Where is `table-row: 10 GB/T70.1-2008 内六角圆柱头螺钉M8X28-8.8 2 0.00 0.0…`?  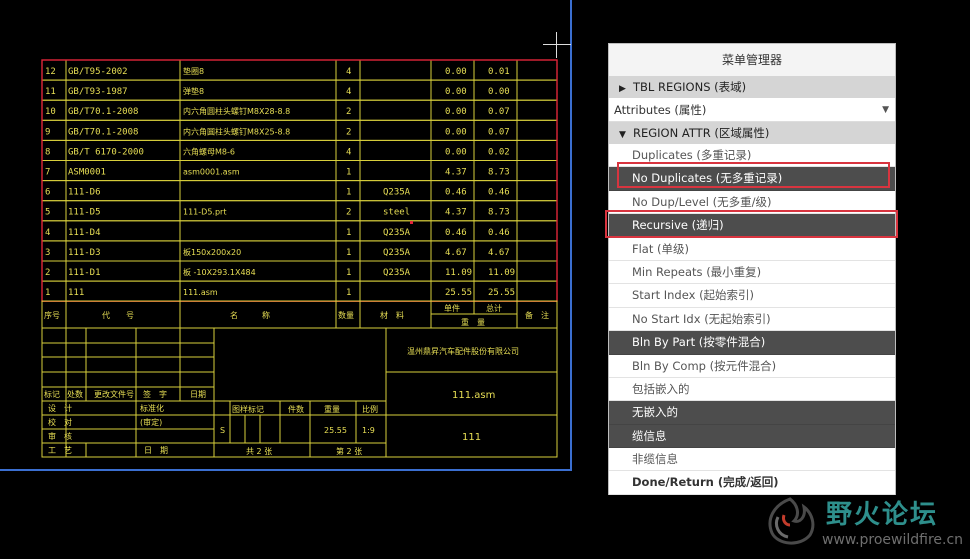 table-row: 10 GB/T70.1-2008 内六角圆柱头螺钉M8X28-8.8 2 0.00 0.0… is located at coordinates (299, 110).